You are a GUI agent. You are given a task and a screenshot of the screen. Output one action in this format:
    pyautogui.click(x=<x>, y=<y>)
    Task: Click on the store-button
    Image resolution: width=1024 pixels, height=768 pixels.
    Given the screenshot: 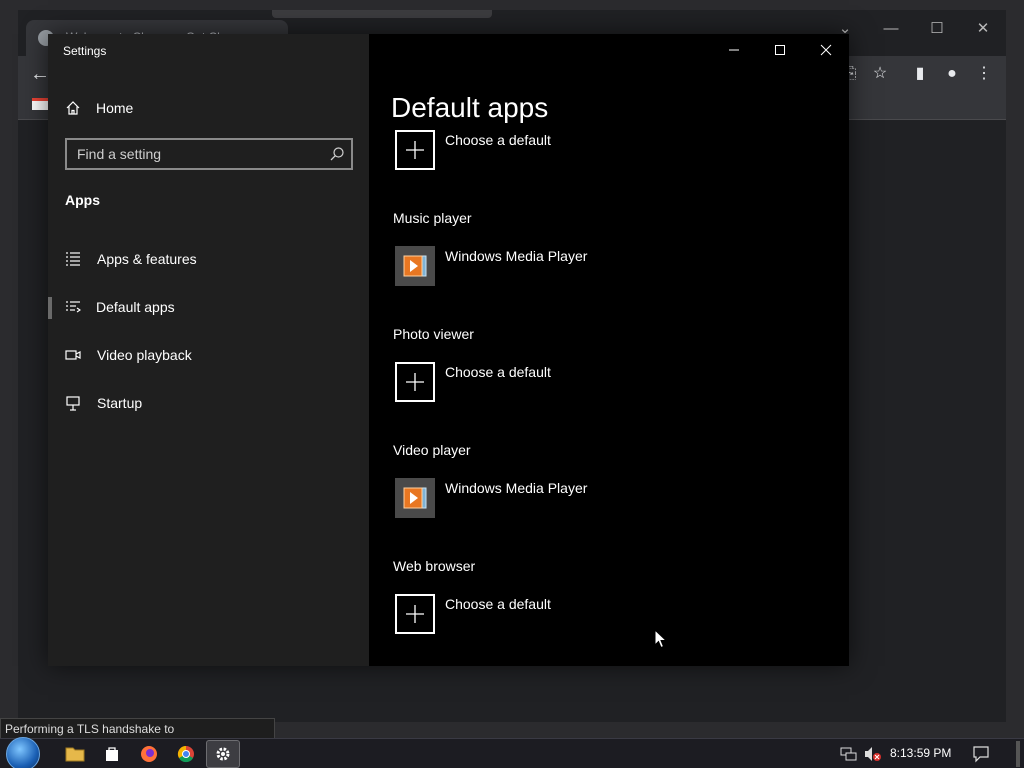 What is the action you would take?
    pyautogui.click(x=112, y=754)
    